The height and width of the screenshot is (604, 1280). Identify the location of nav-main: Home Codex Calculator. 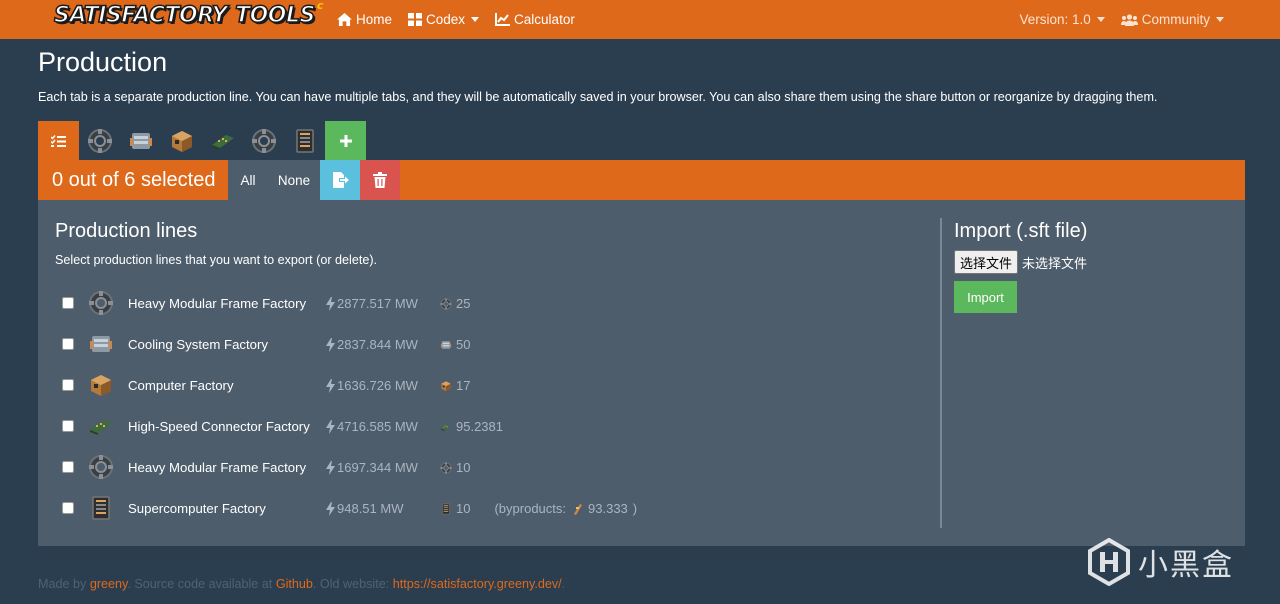
(456, 19).